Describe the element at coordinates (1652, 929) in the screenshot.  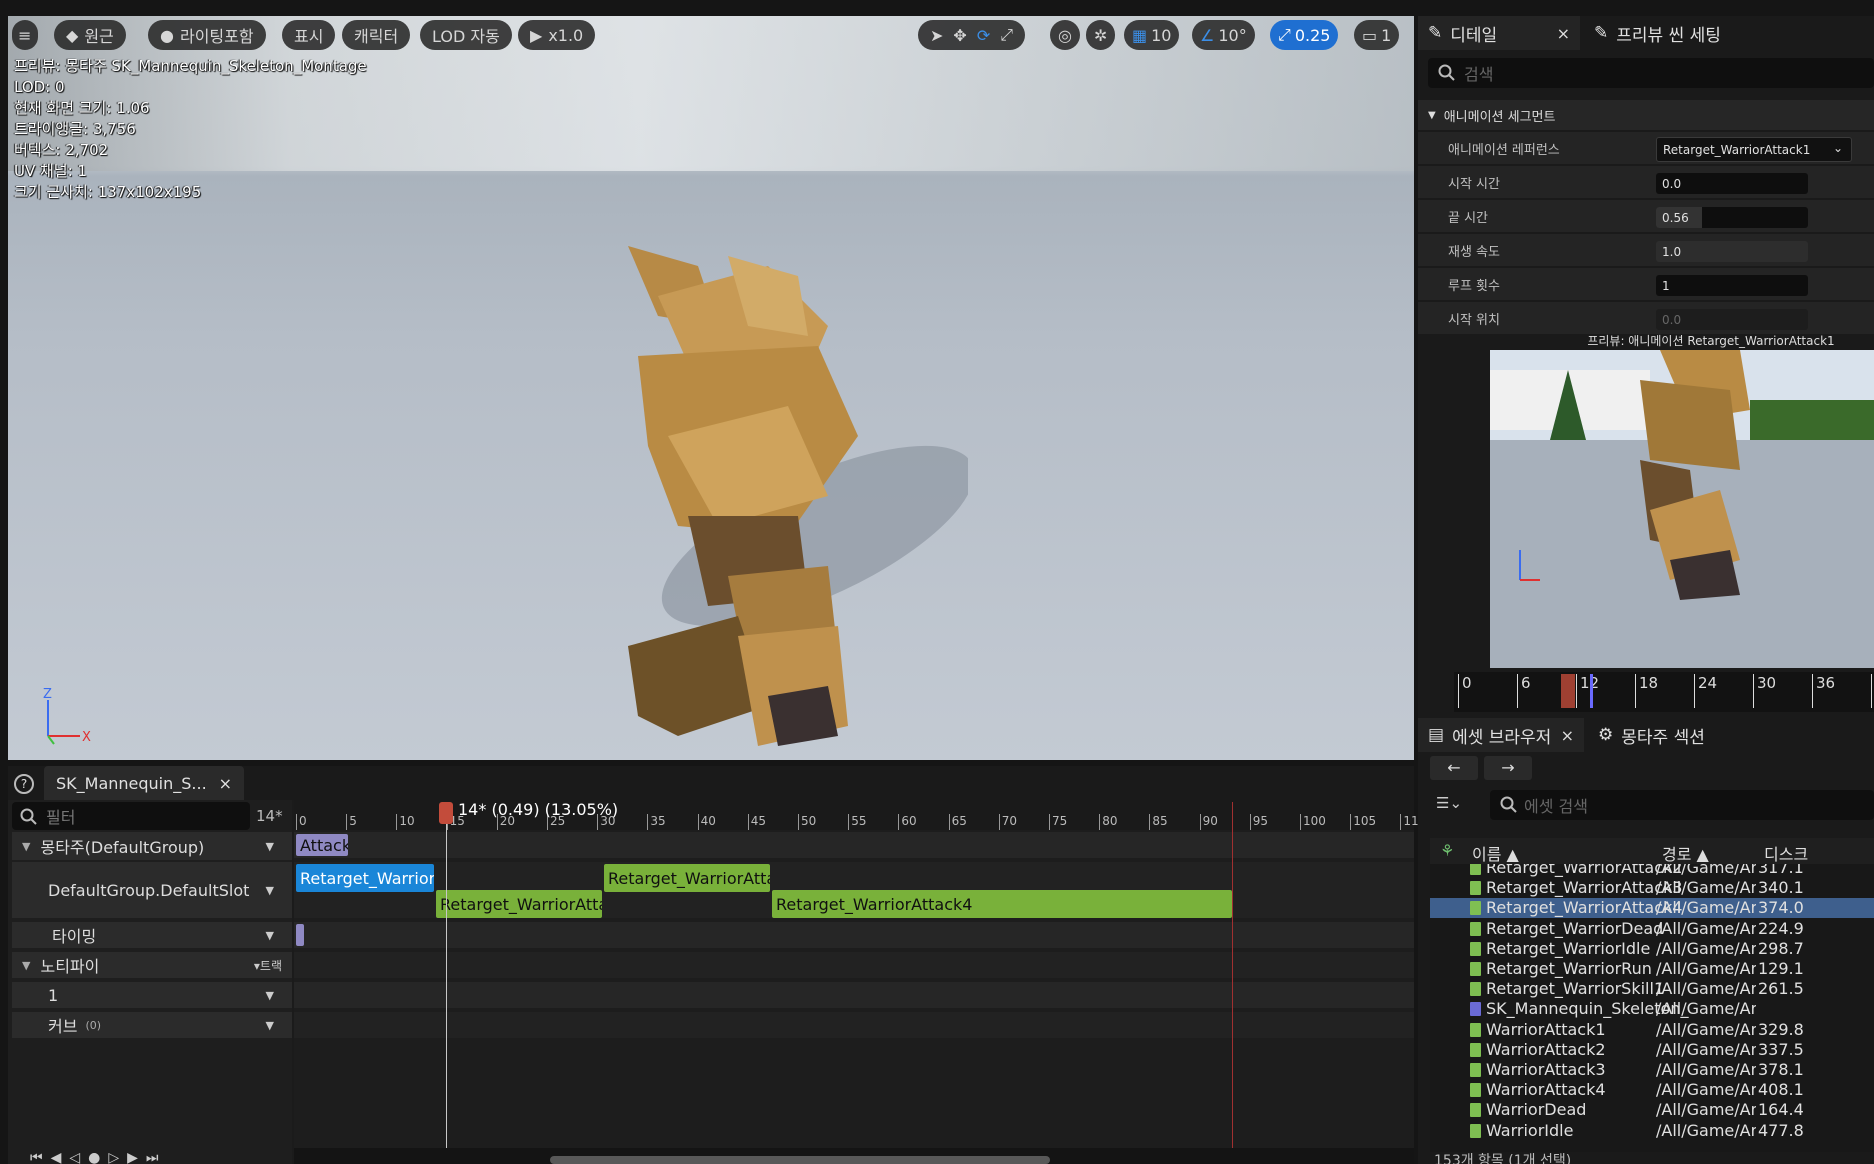
I see `asset-row: Retarget_WarriorDead/All/Game/Ani 224.9` at that location.